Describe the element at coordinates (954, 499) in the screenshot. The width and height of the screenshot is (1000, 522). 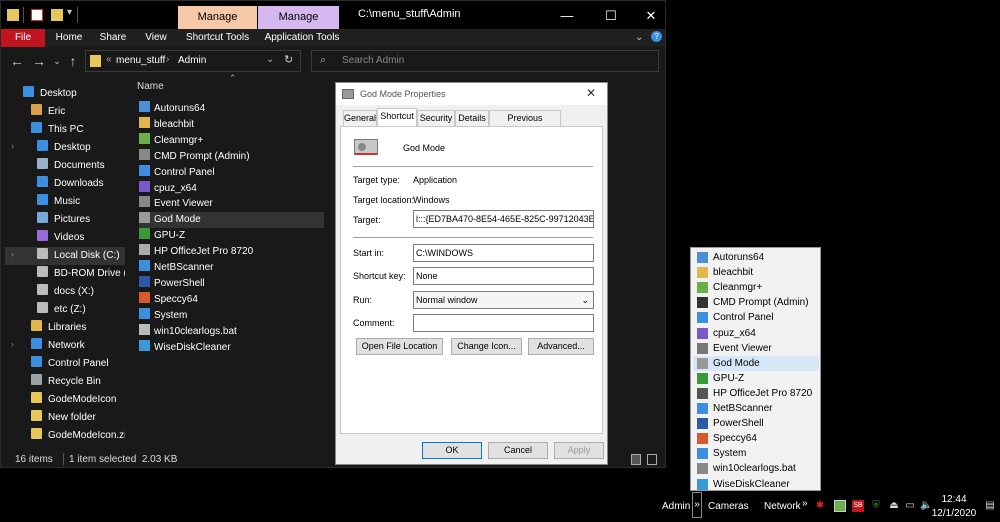
I see `clock-time: 12:44` at that location.